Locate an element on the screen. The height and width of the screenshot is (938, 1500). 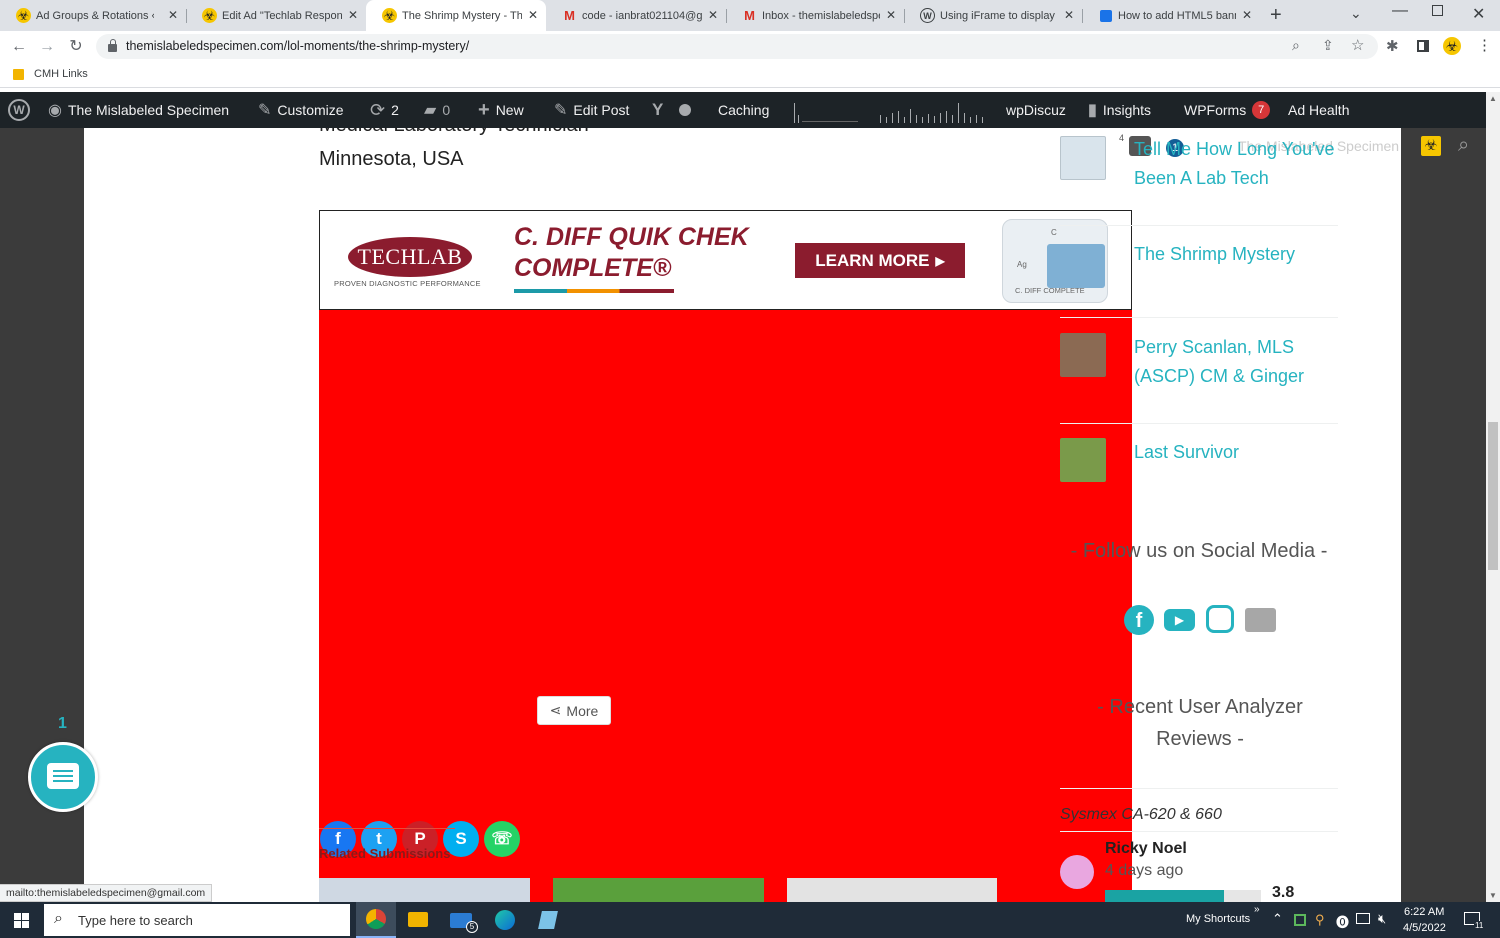
scroll-up-arrow: ▲ is located at coordinates (1493, 98).